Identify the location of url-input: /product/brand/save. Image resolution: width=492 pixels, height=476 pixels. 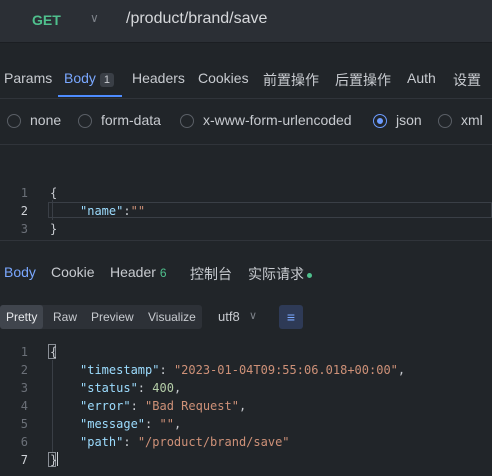
(196, 19).